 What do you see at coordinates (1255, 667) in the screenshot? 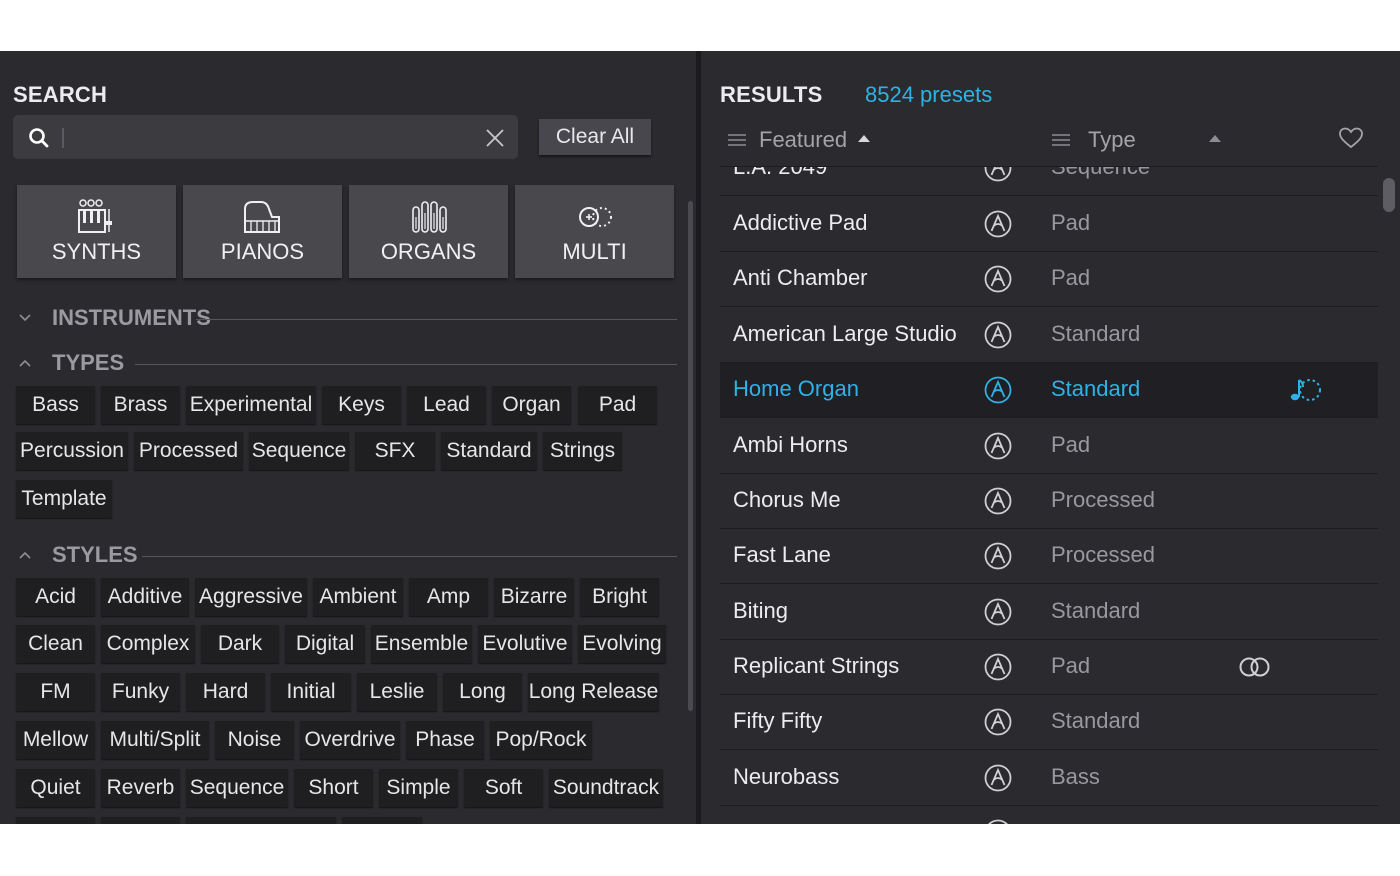
I see `link-rings-icon` at bounding box center [1255, 667].